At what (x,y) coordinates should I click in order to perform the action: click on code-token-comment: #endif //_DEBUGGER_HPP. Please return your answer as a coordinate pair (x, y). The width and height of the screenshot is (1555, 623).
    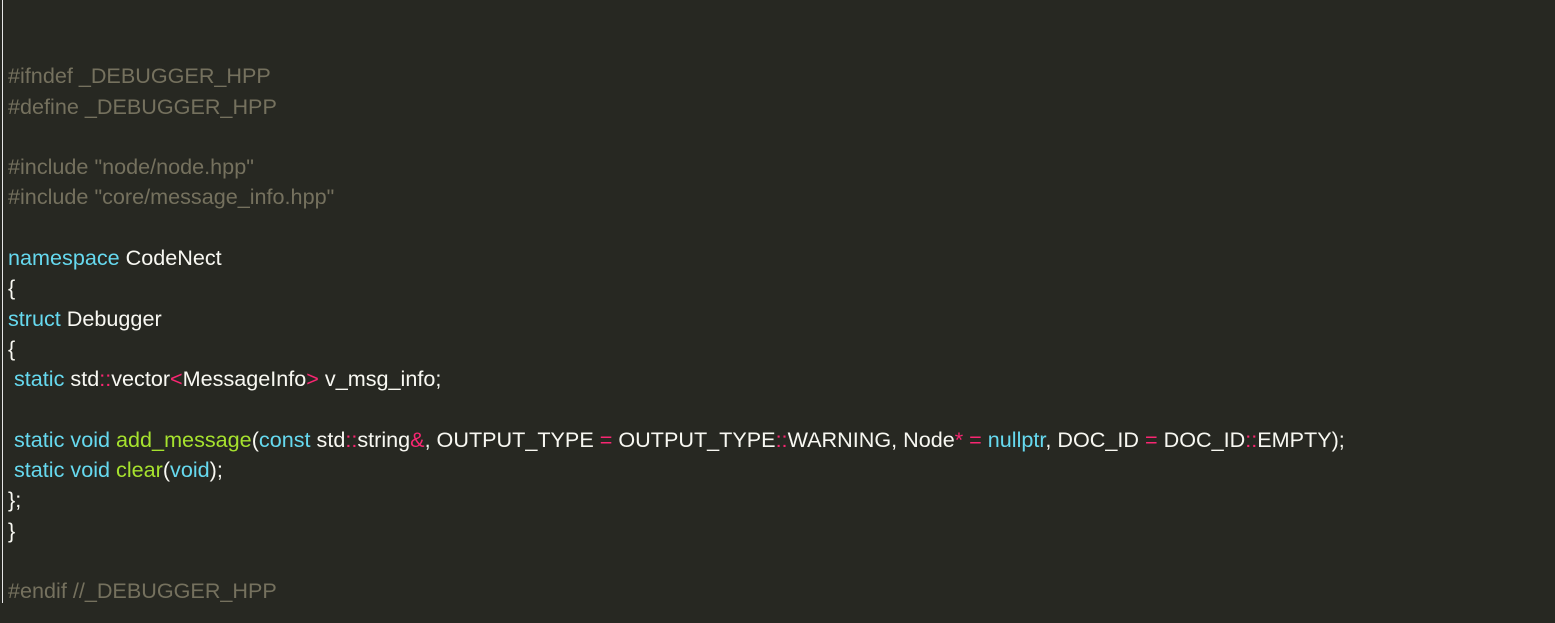
    Looking at the image, I should click on (142, 591).